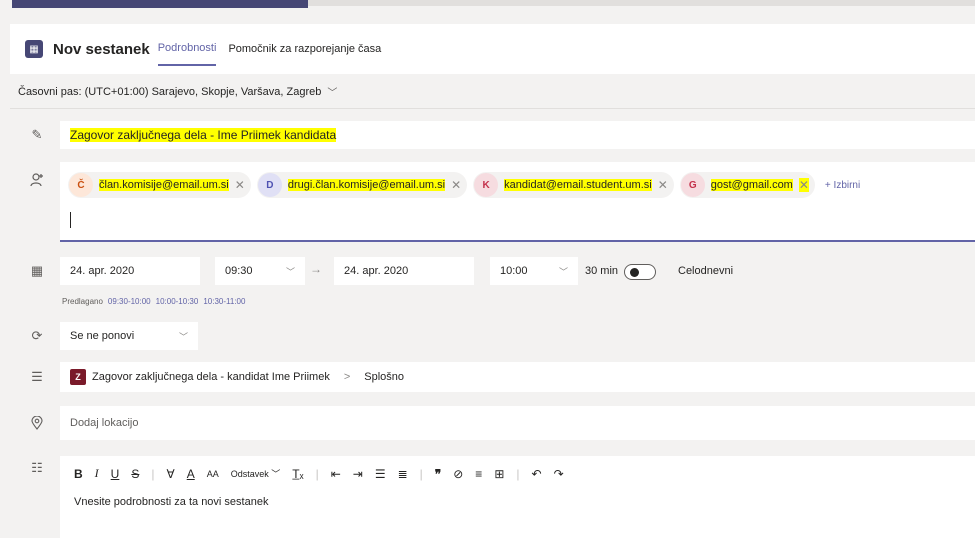  I want to click on undo-icon: ↶, so click(537, 474).